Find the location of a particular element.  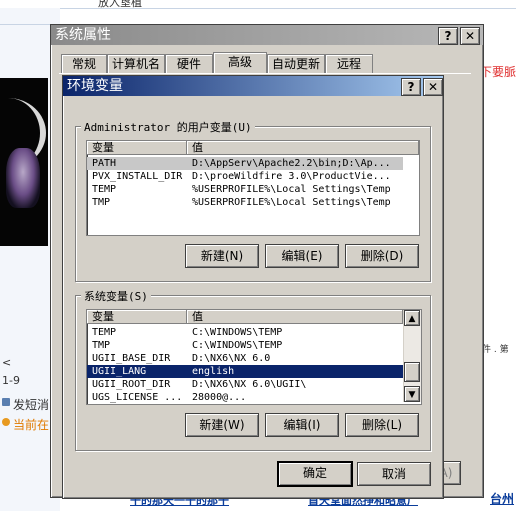

tab-general: 常规 is located at coordinates (84, 63).